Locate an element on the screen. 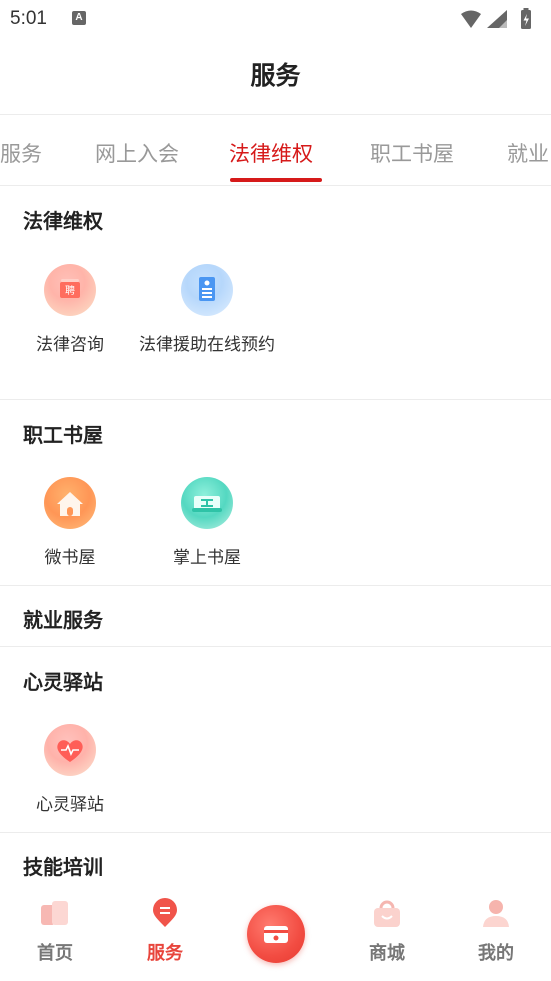 The width and height of the screenshot is (551, 981). heart-icon is located at coordinates (70, 750).